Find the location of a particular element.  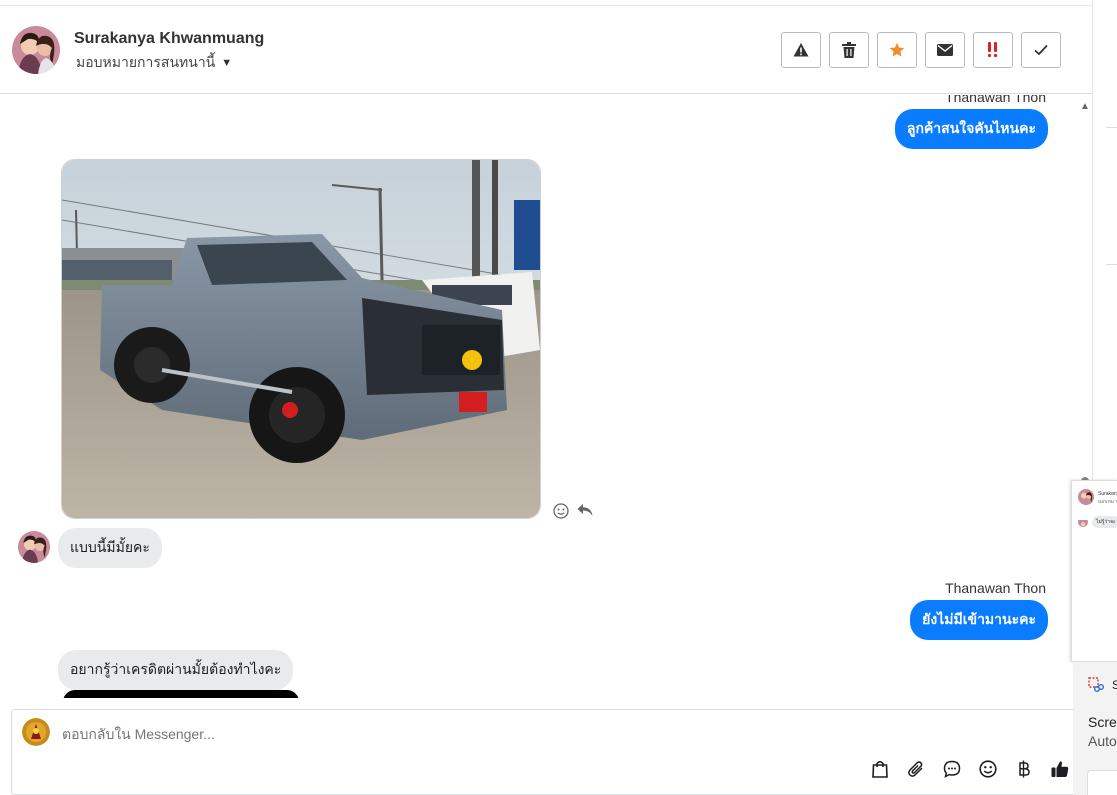

contact-avatar is located at coordinates (36, 50).